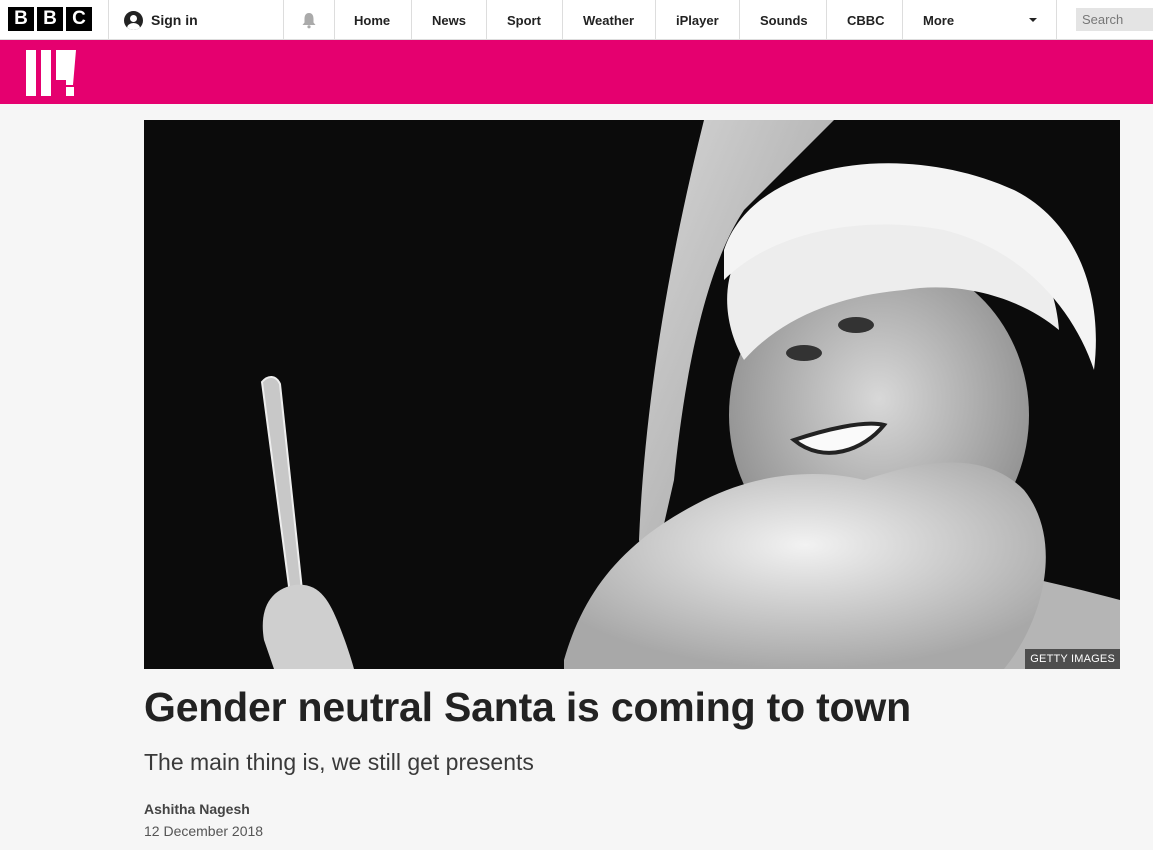  What do you see at coordinates (449, 20) in the screenshot?
I see `nav-news: News` at bounding box center [449, 20].